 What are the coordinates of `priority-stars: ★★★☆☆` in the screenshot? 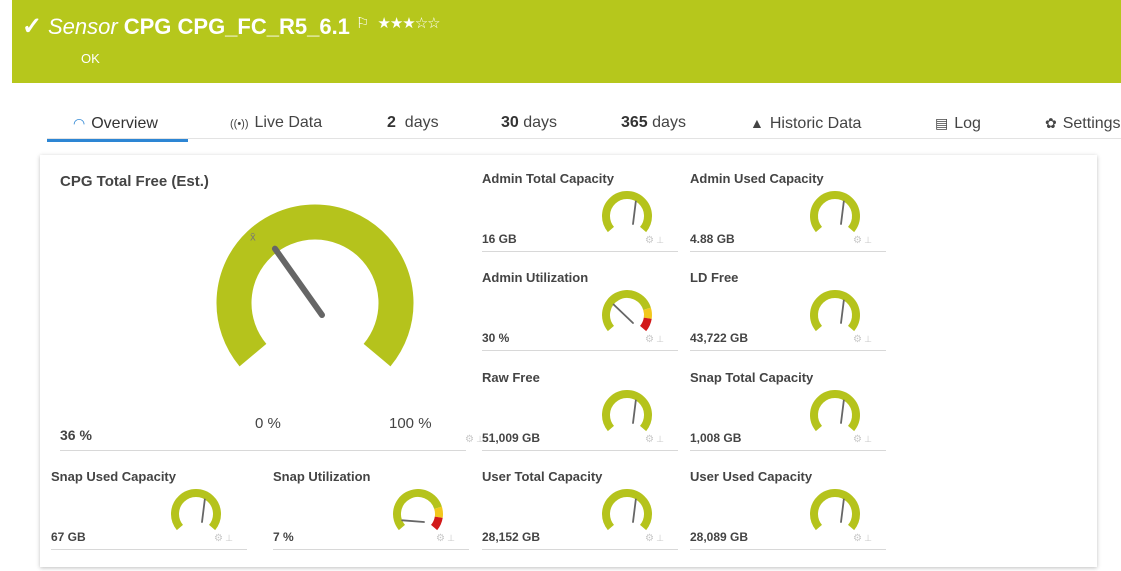 It's located at (408, 23).